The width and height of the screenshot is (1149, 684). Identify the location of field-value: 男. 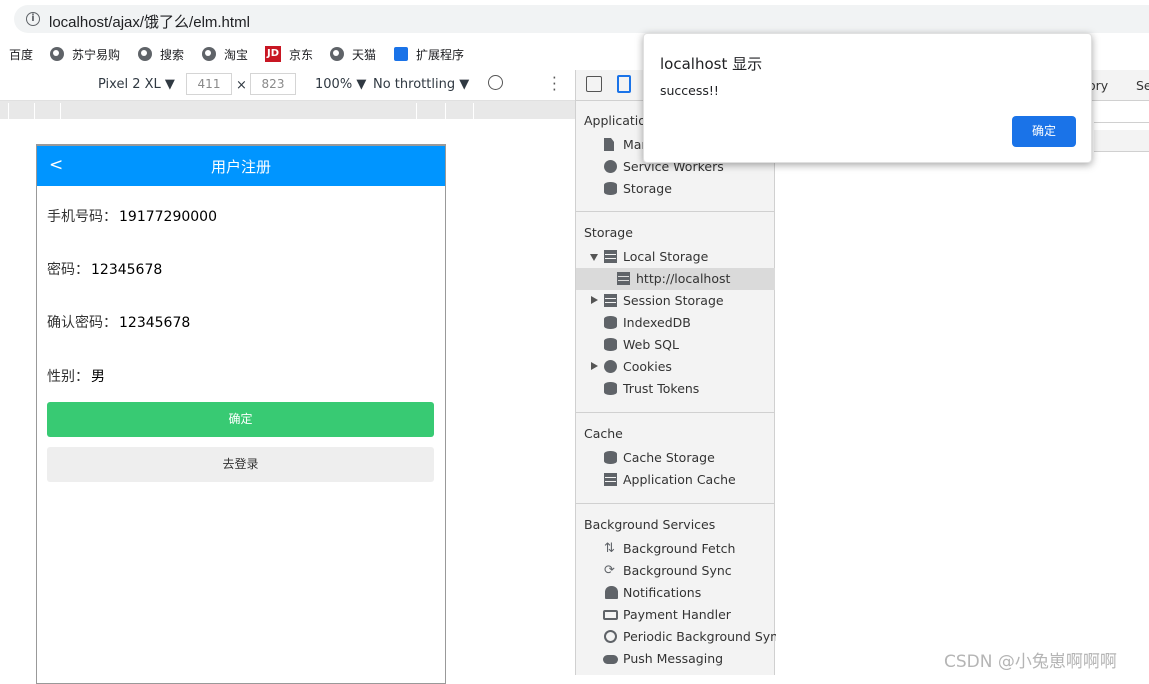
(98, 377).